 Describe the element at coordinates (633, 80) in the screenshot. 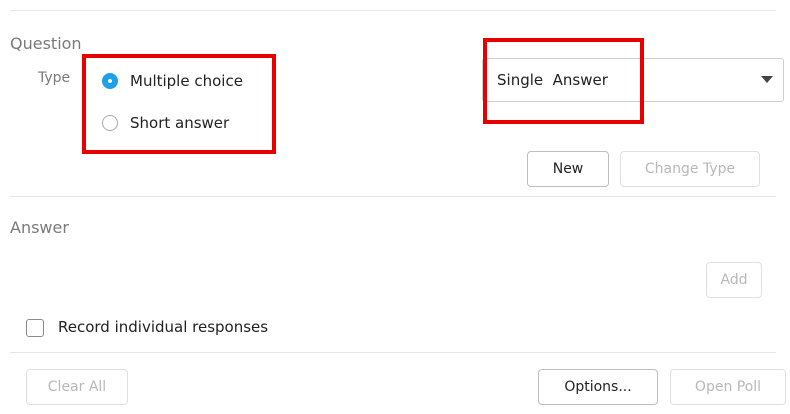

I see `answer-mode-select: Single Answer` at that location.